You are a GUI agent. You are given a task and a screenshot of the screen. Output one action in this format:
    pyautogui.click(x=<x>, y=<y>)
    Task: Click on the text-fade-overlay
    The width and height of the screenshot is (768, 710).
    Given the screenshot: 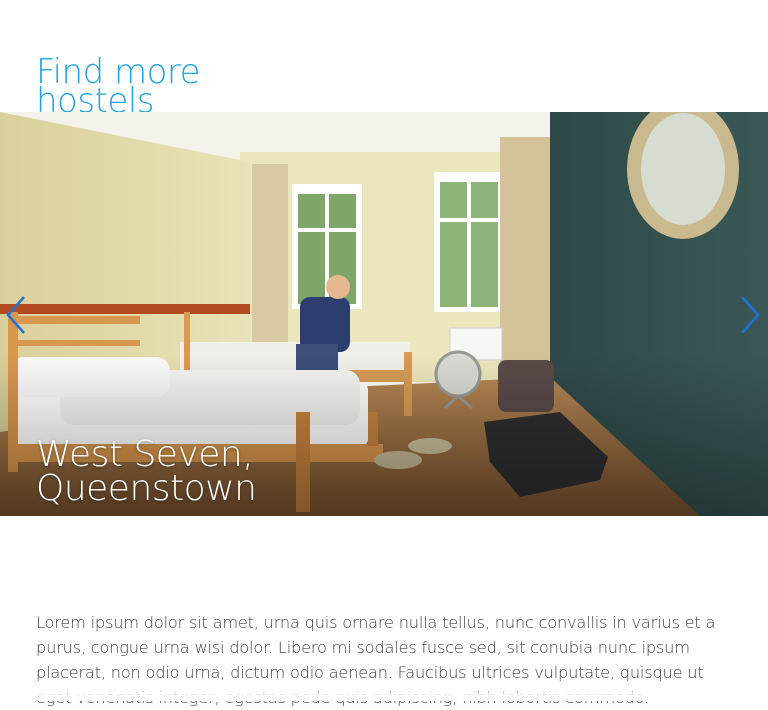 What is the action you would take?
    pyautogui.click(x=384, y=693)
    